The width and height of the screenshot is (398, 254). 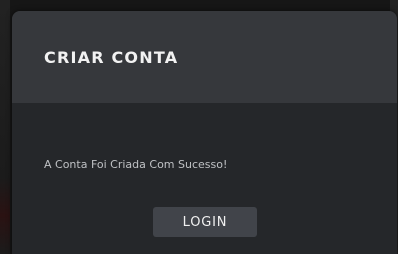 I want to click on success-message: A Conta Foi Criada Com Sucesso!, so click(x=136, y=164).